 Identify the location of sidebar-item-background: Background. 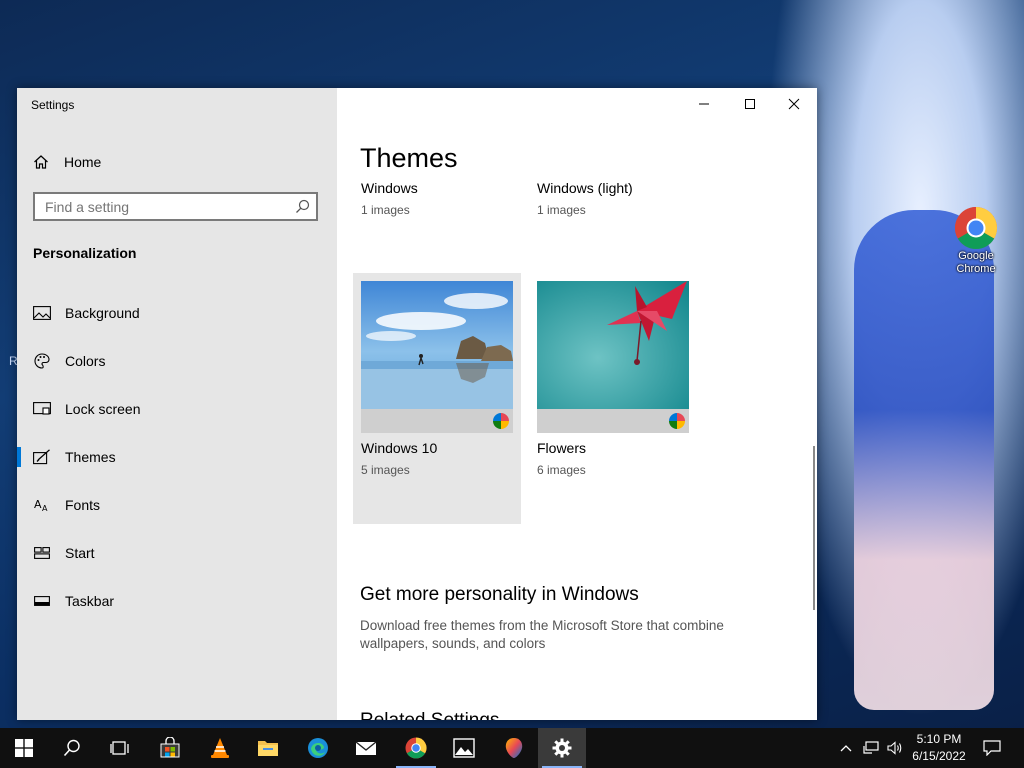
(177, 313).